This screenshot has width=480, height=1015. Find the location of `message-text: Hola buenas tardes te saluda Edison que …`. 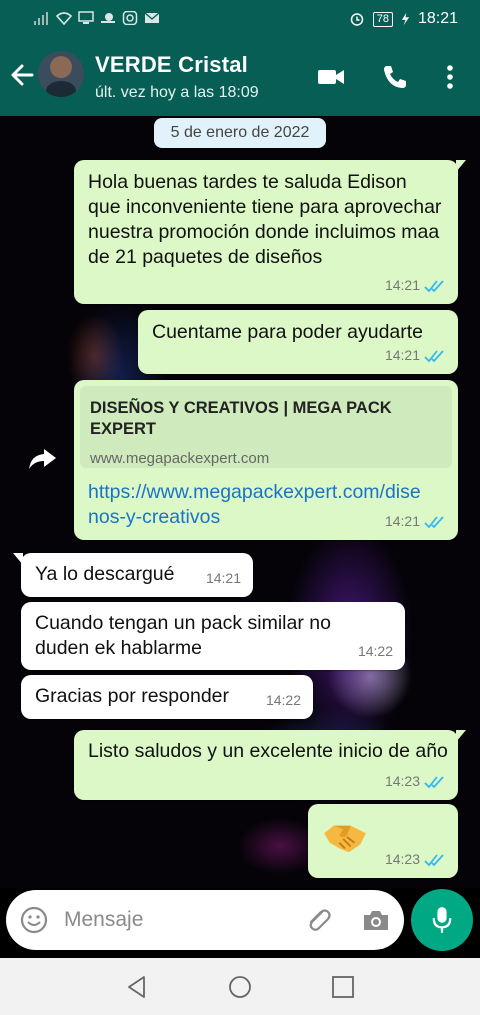

message-text: Hola buenas tardes te saluda Edison que … is located at coordinates (265, 219).